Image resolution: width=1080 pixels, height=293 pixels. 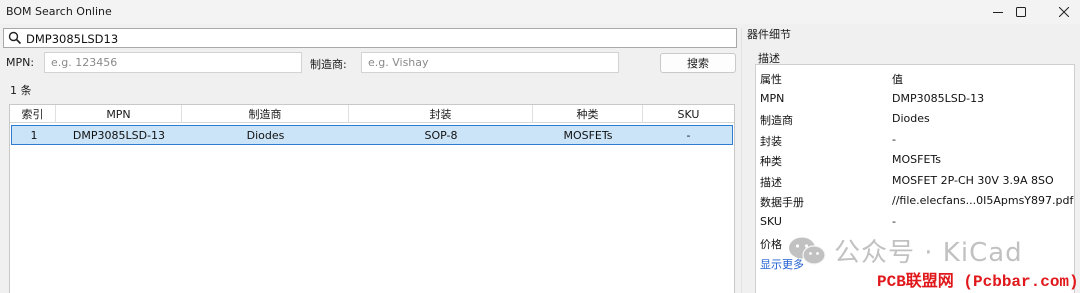 What do you see at coordinates (771, 161) in the screenshot?
I see `detail-label-category: 种类` at bounding box center [771, 161].